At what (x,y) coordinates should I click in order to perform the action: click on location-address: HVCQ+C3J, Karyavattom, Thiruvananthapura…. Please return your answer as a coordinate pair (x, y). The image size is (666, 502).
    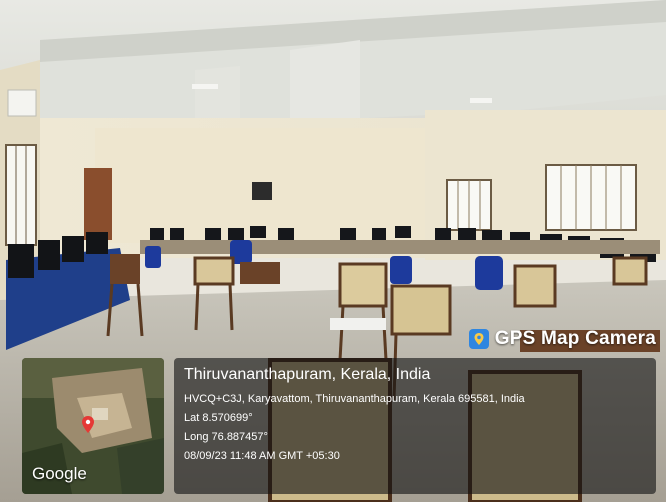
    Looking at the image, I should click on (354, 399).